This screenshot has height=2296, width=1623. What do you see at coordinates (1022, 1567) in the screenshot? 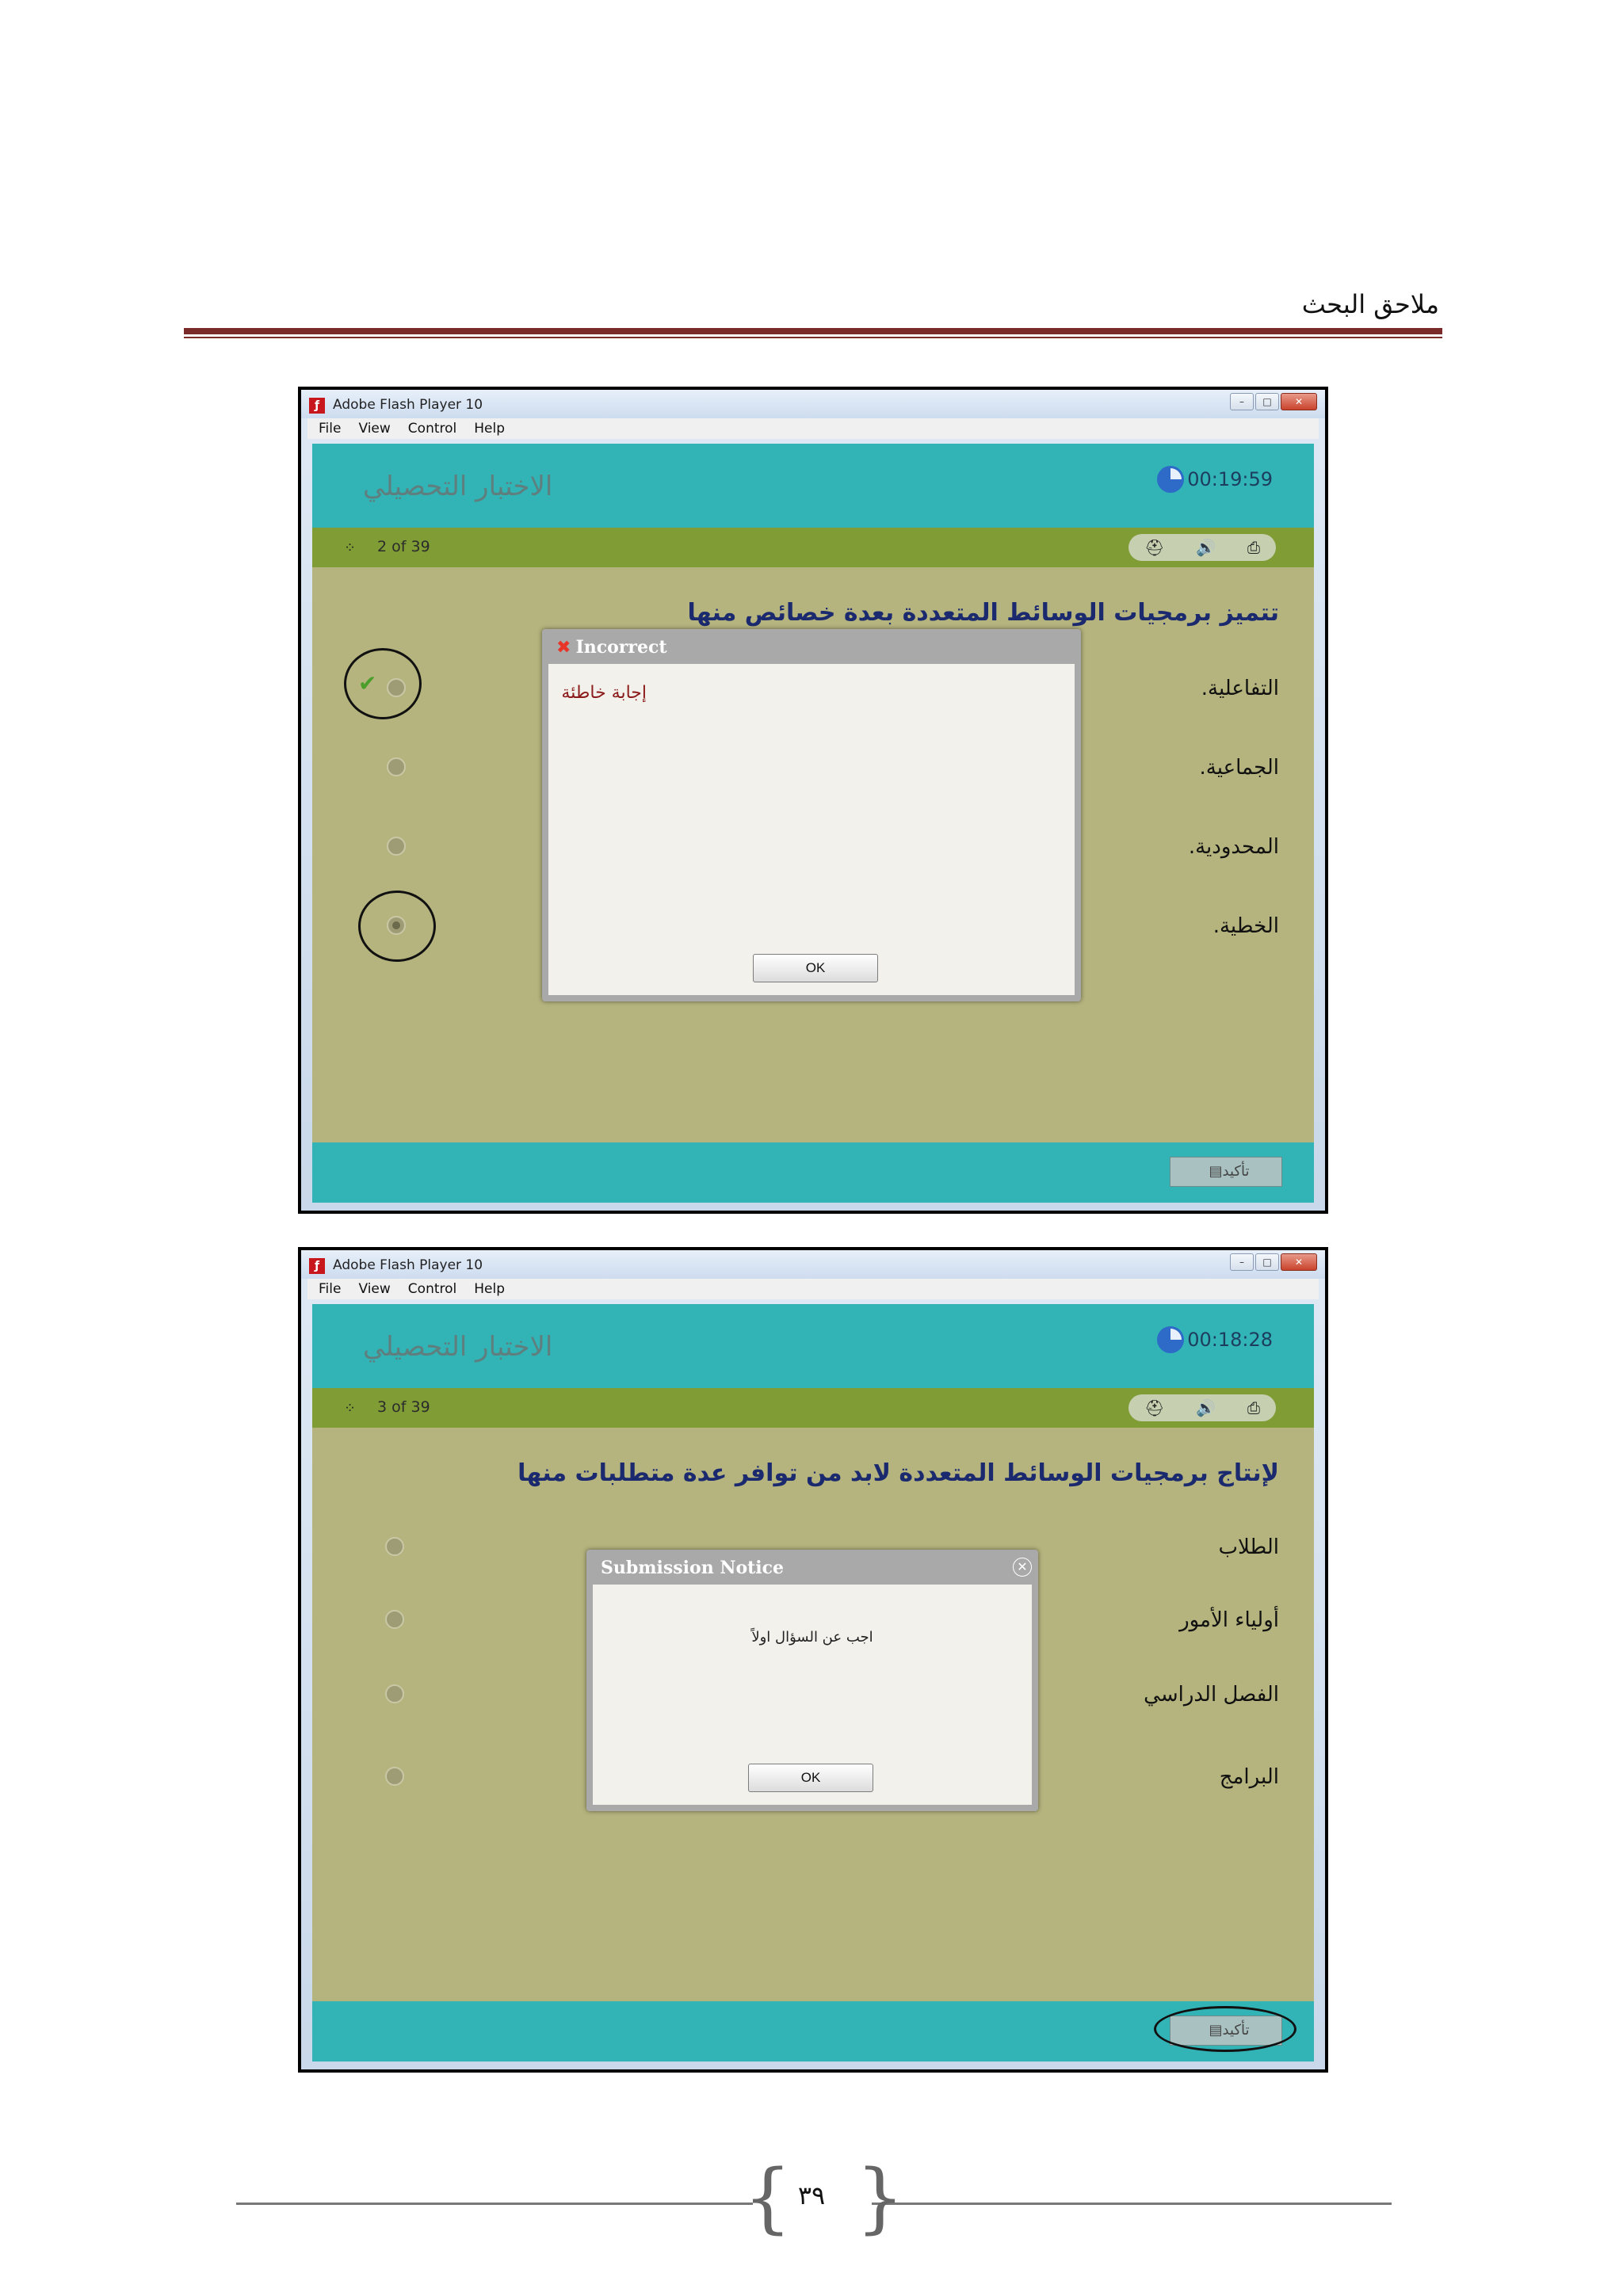
I see `dialog-close-icon: ✕` at bounding box center [1022, 1567].